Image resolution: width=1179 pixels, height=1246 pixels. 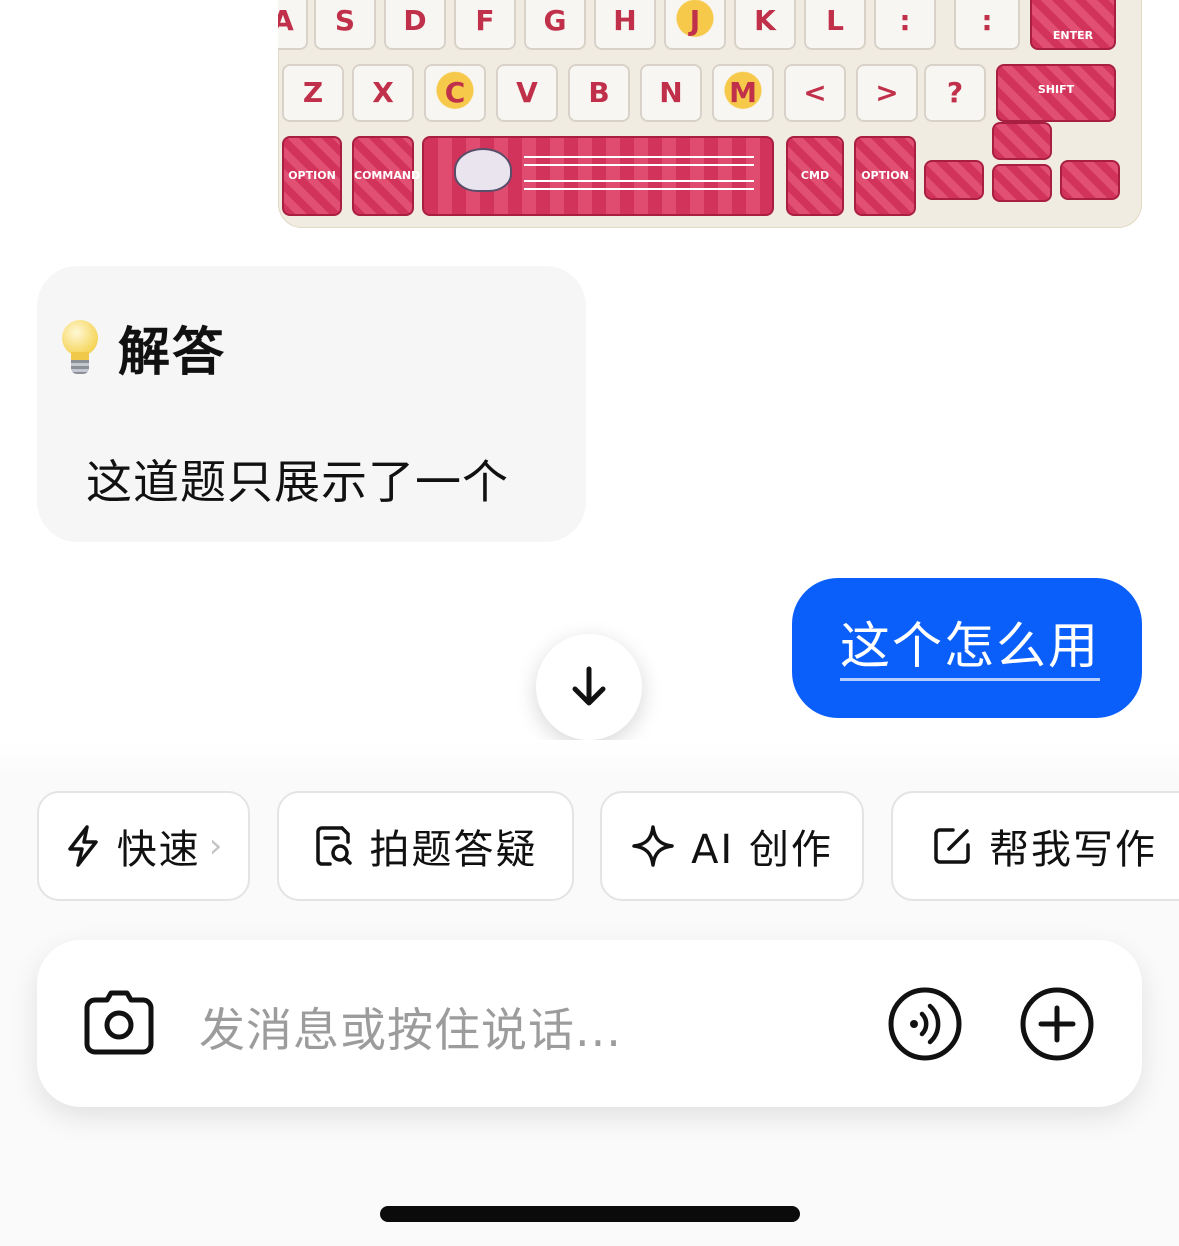 What do you see at coordinates (671, 93) in the screenshot?
I see `key: N` at bounding box center [671, 93].